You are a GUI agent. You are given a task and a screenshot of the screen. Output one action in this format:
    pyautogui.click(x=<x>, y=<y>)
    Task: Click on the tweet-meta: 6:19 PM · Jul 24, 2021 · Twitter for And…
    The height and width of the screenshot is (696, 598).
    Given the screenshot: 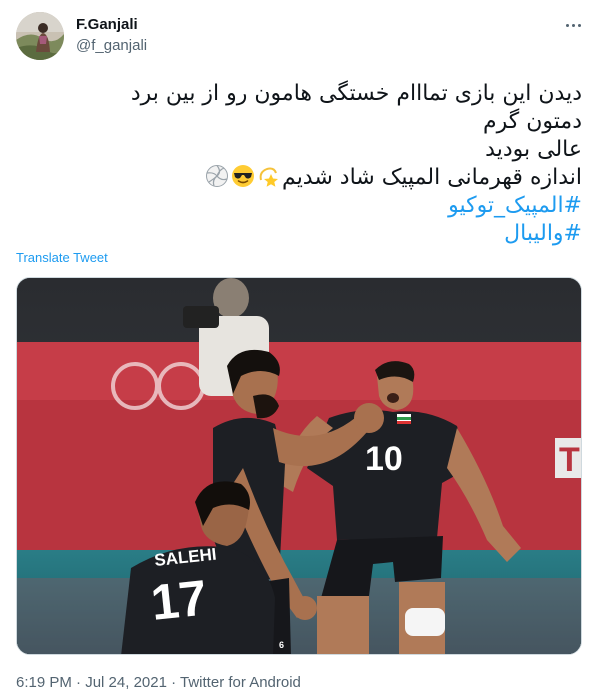 What is the action you would take?
    pyautogui.click(x=158, y=682)
    